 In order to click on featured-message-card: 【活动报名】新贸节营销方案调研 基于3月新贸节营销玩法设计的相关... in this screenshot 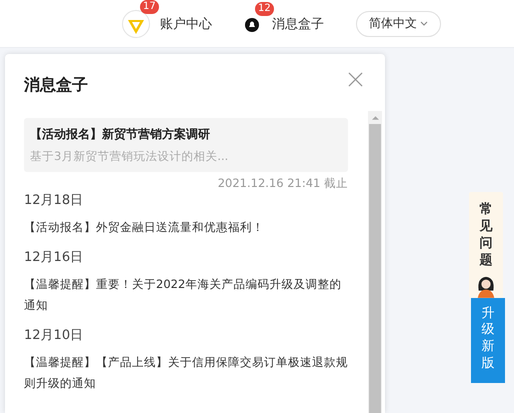, I will do `click(186, 145)`.